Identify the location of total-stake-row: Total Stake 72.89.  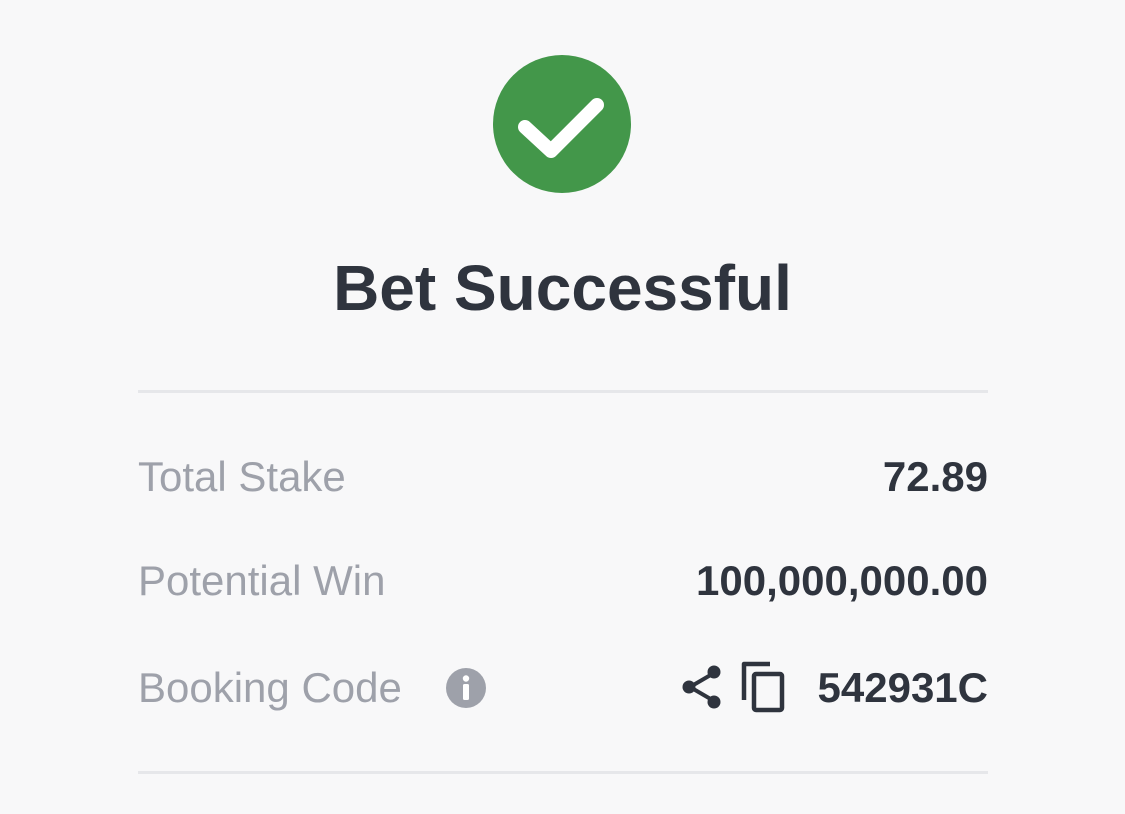
(563, 477).